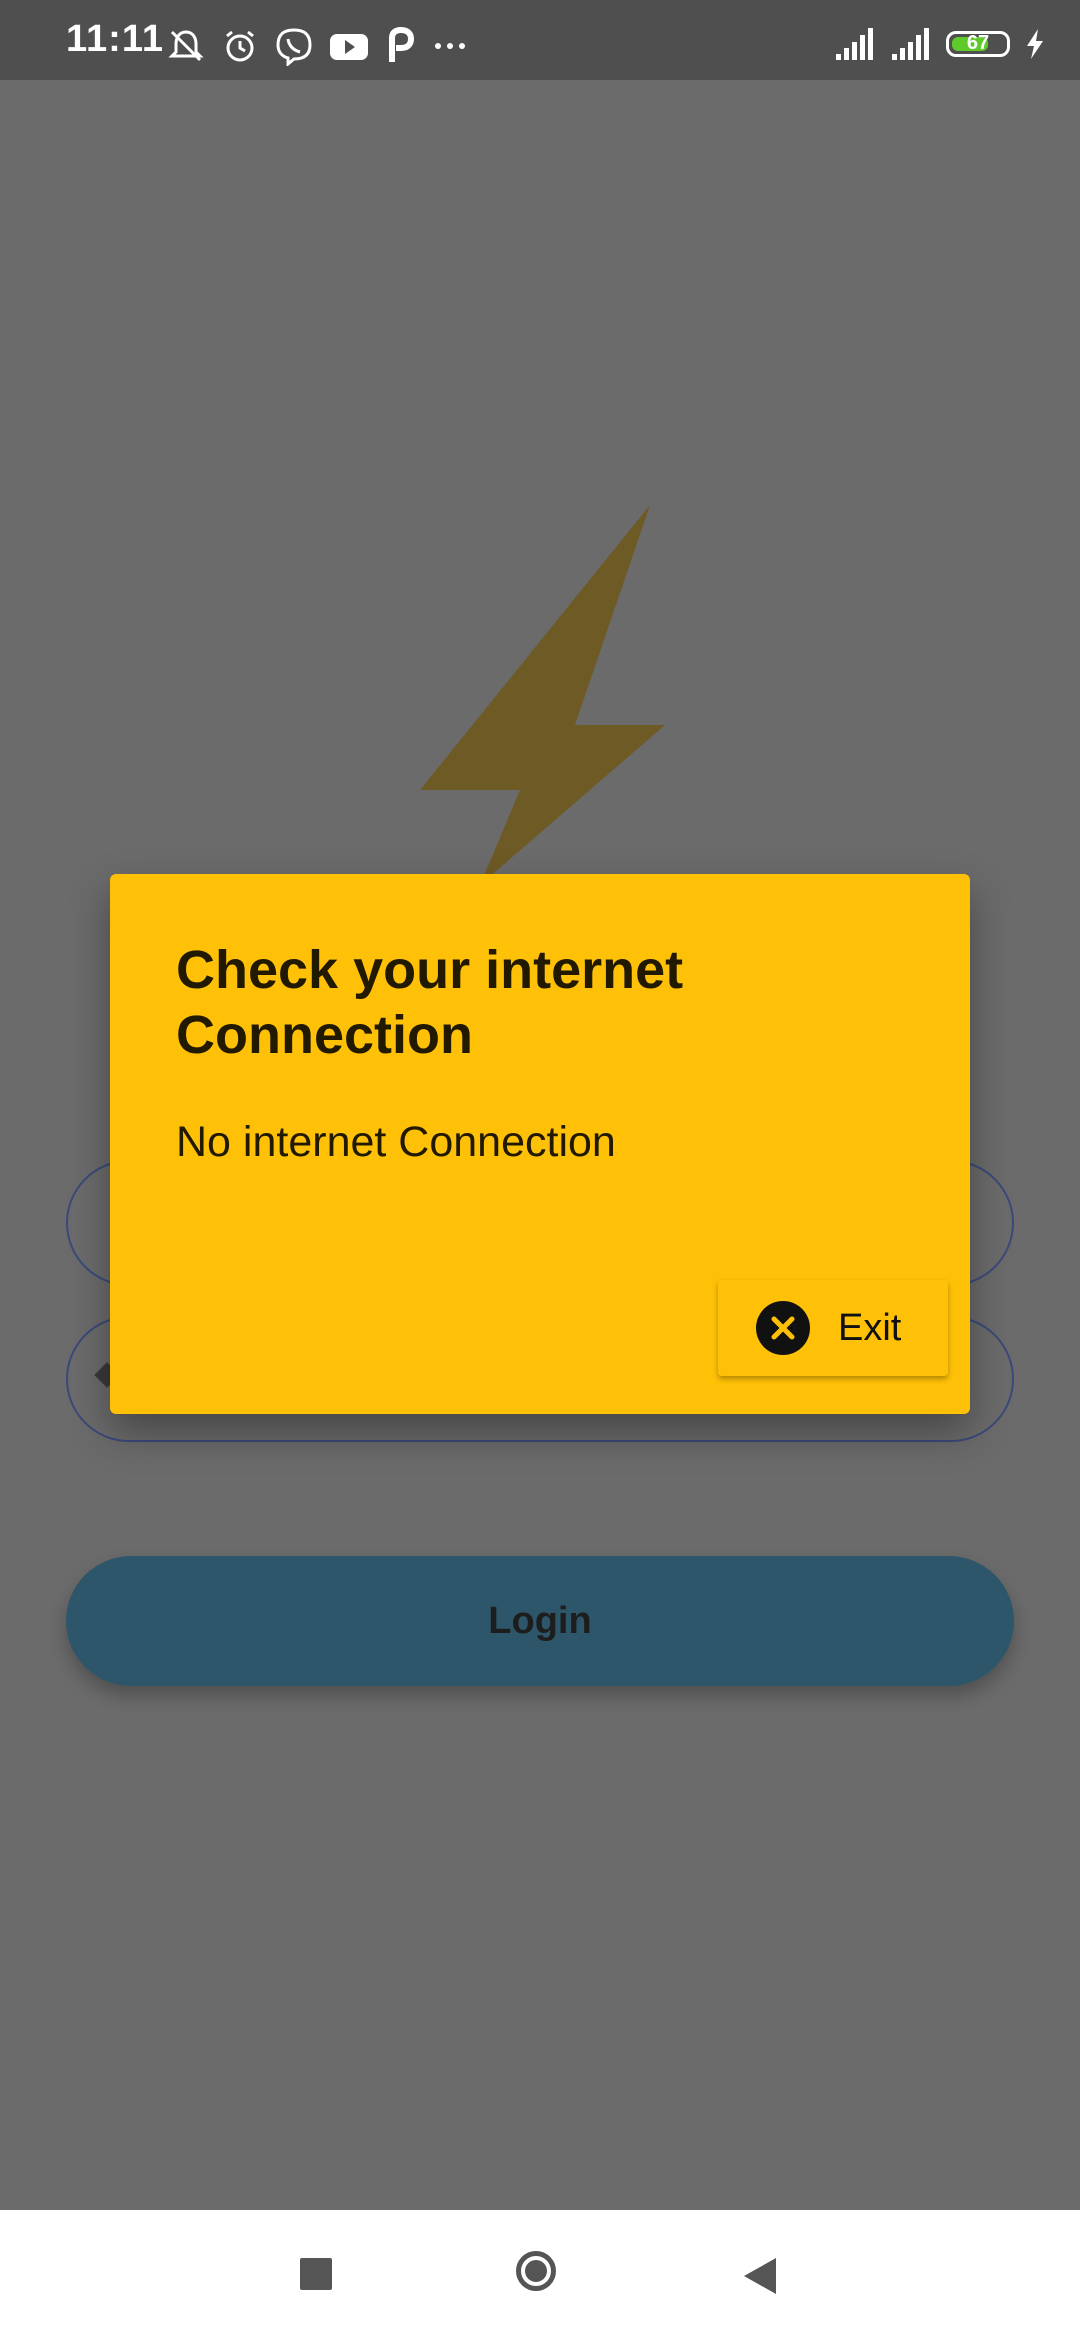 The height and width of the screenshot is (2340, 1080). What do you see at coordinates (940, 44) in the screenshot?
I see `system-icons: 67` at bounding box center [940, 44].